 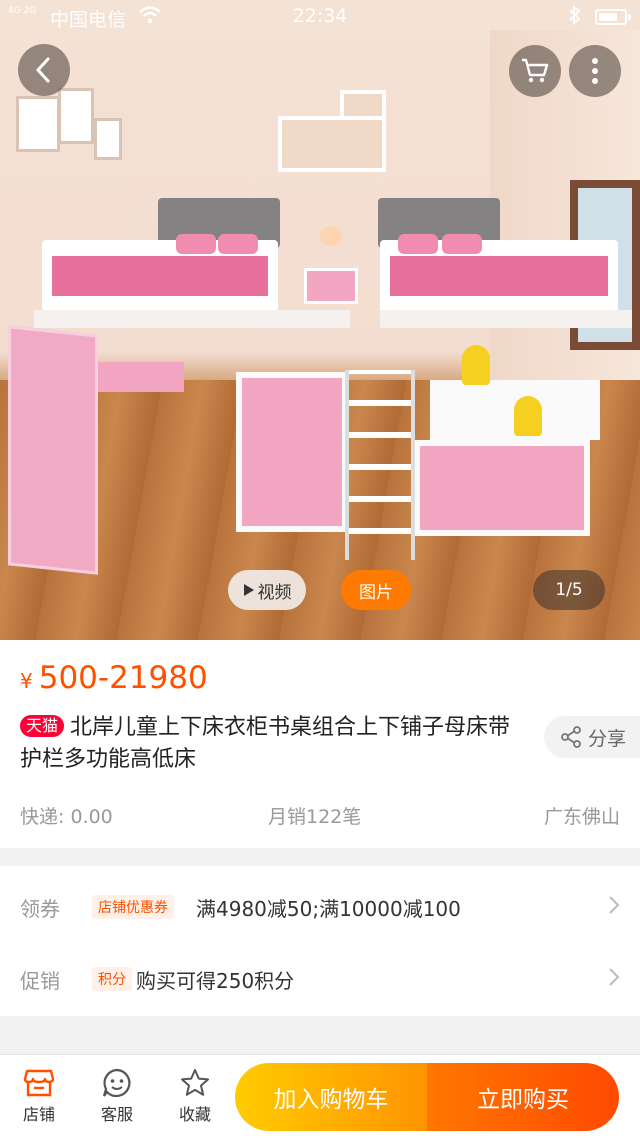 What do you see at coordinates (192, 319) in the screenshot?
I see `loft-platform-left` at bounding box center [192, 319].